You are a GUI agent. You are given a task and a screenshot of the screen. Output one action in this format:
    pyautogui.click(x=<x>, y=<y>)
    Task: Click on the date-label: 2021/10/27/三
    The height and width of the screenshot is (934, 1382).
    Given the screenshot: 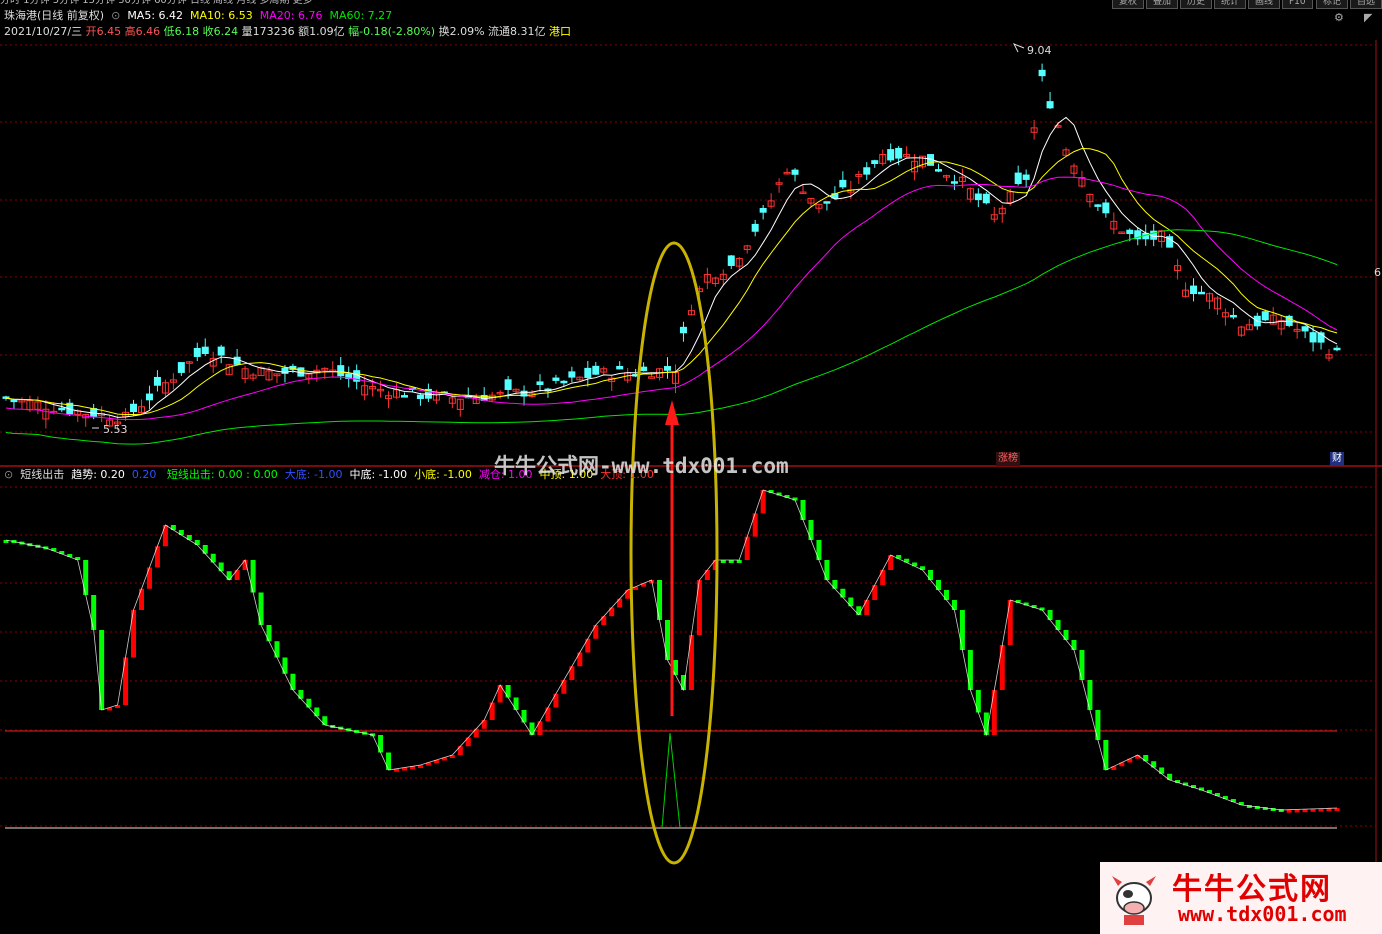 What is the action you would take?
    pyautogui.click(x=43, y=31)
    